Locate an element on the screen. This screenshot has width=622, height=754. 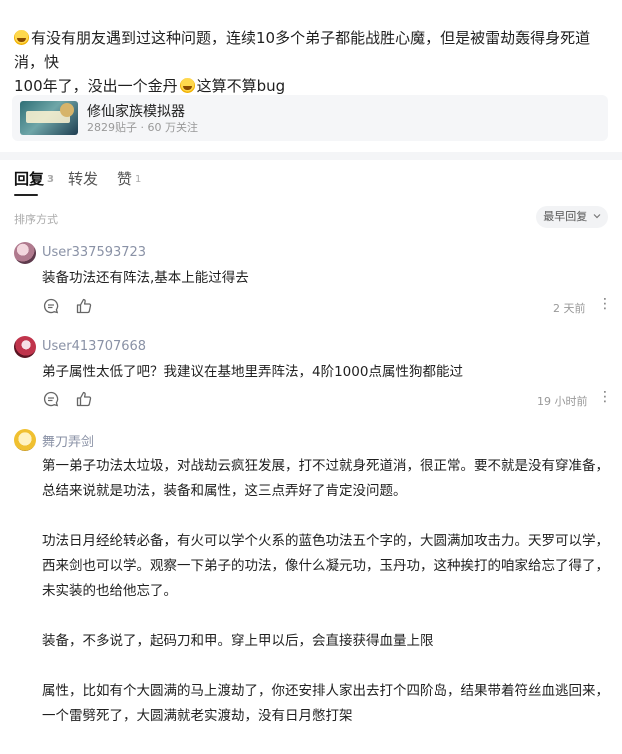
forum-card: 修仙家族模拟器 2829贴子 · 60 万关注 is located at coordinates (310, 118).